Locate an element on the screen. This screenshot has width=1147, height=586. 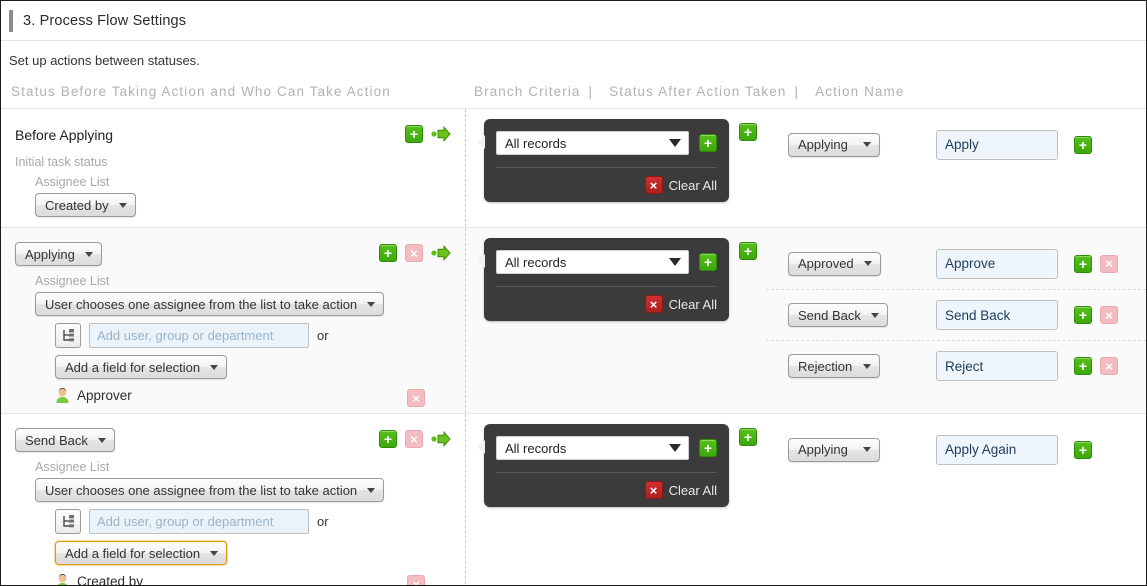
status-after-dropdown: Rejection is located at coordinates (834, 366).